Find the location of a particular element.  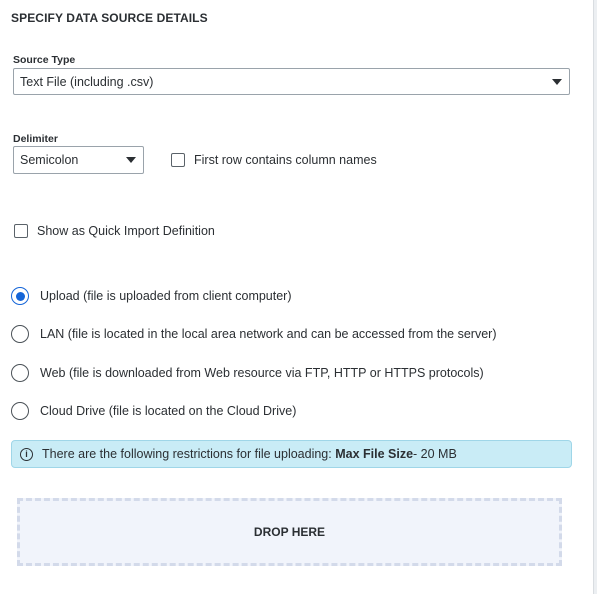

quick-import-checkbox-label: Show as Quick Import Definition is located at coordinates (126, 231).